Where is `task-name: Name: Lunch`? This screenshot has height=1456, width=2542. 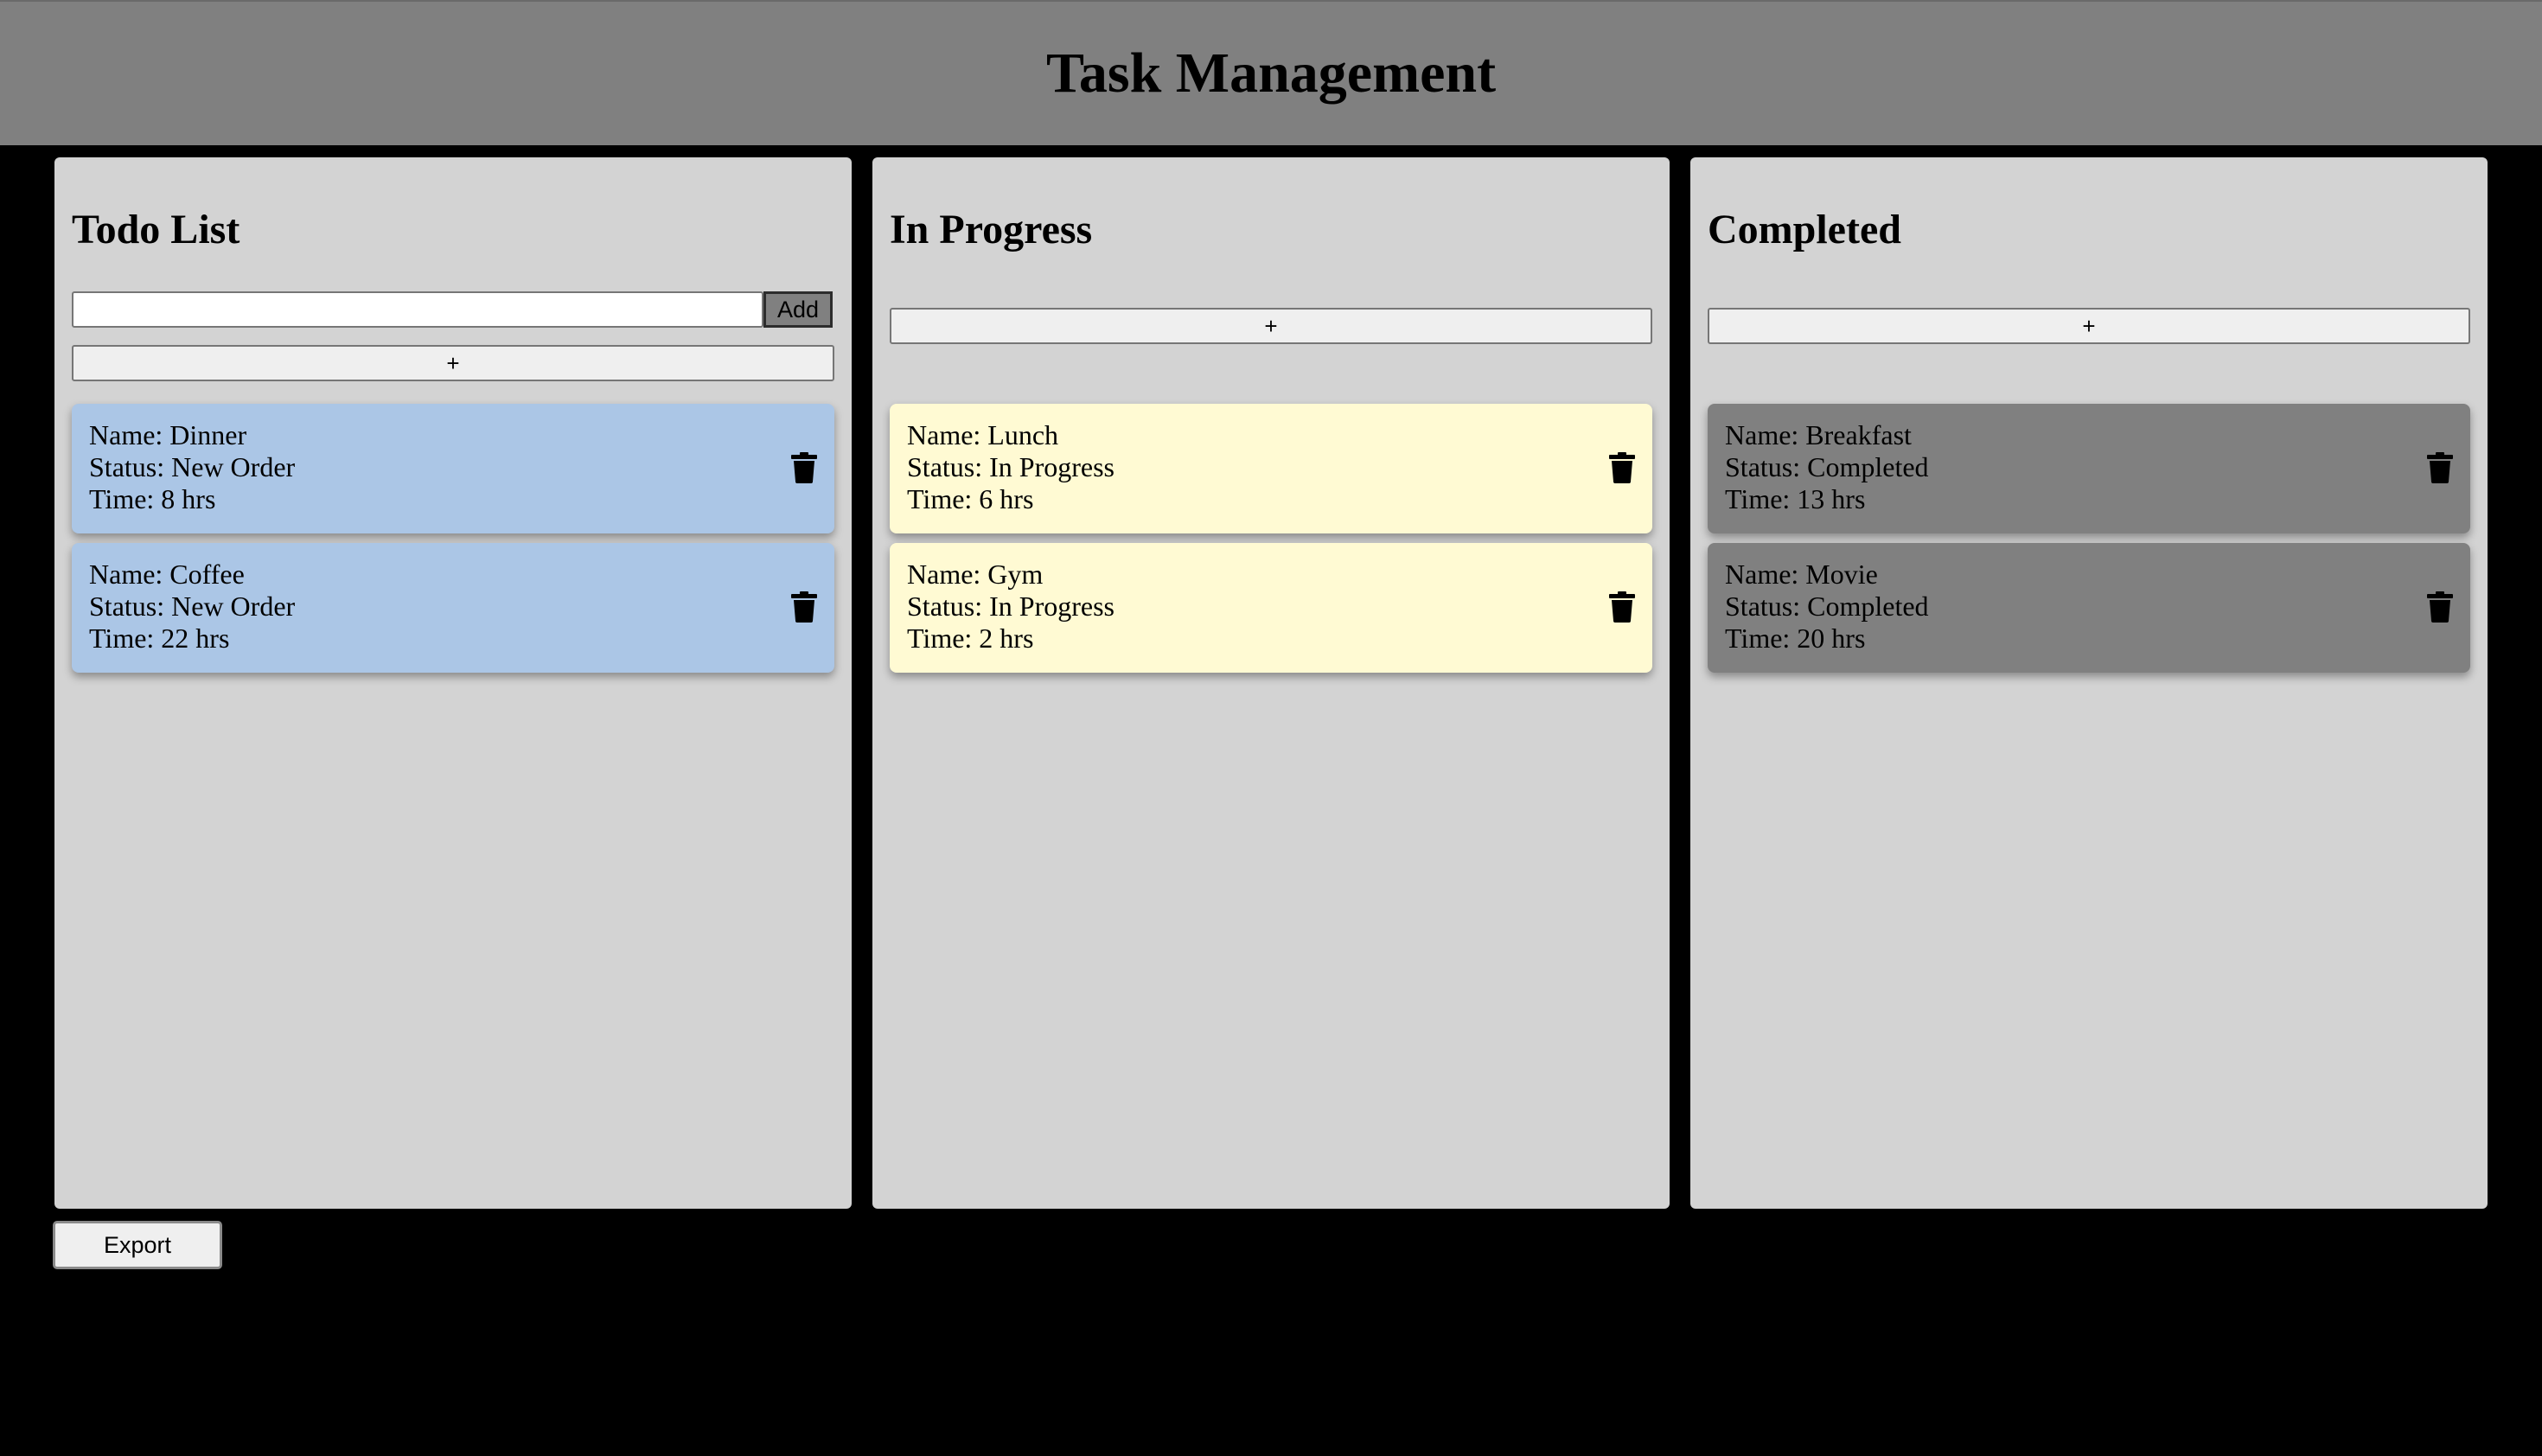 task-name: Name: Lunch is located at coordinates (983, 435).